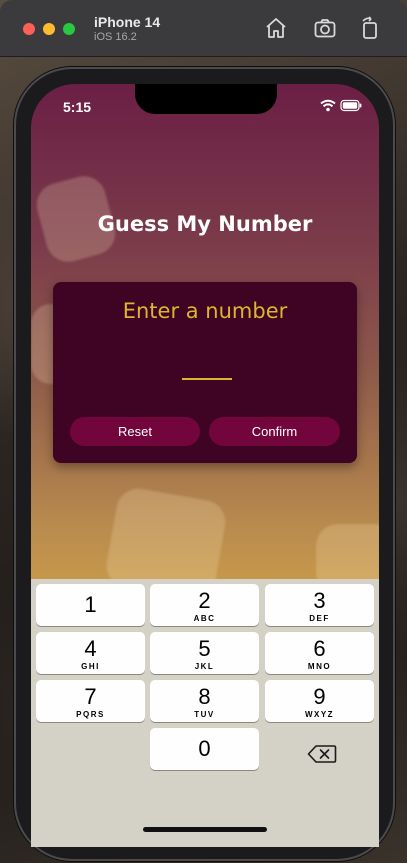 This screenshot has width=407, height=863. Describe the element at coordinates (204, 618) in the screenshot. I see `key-letters: ABC` at that location.